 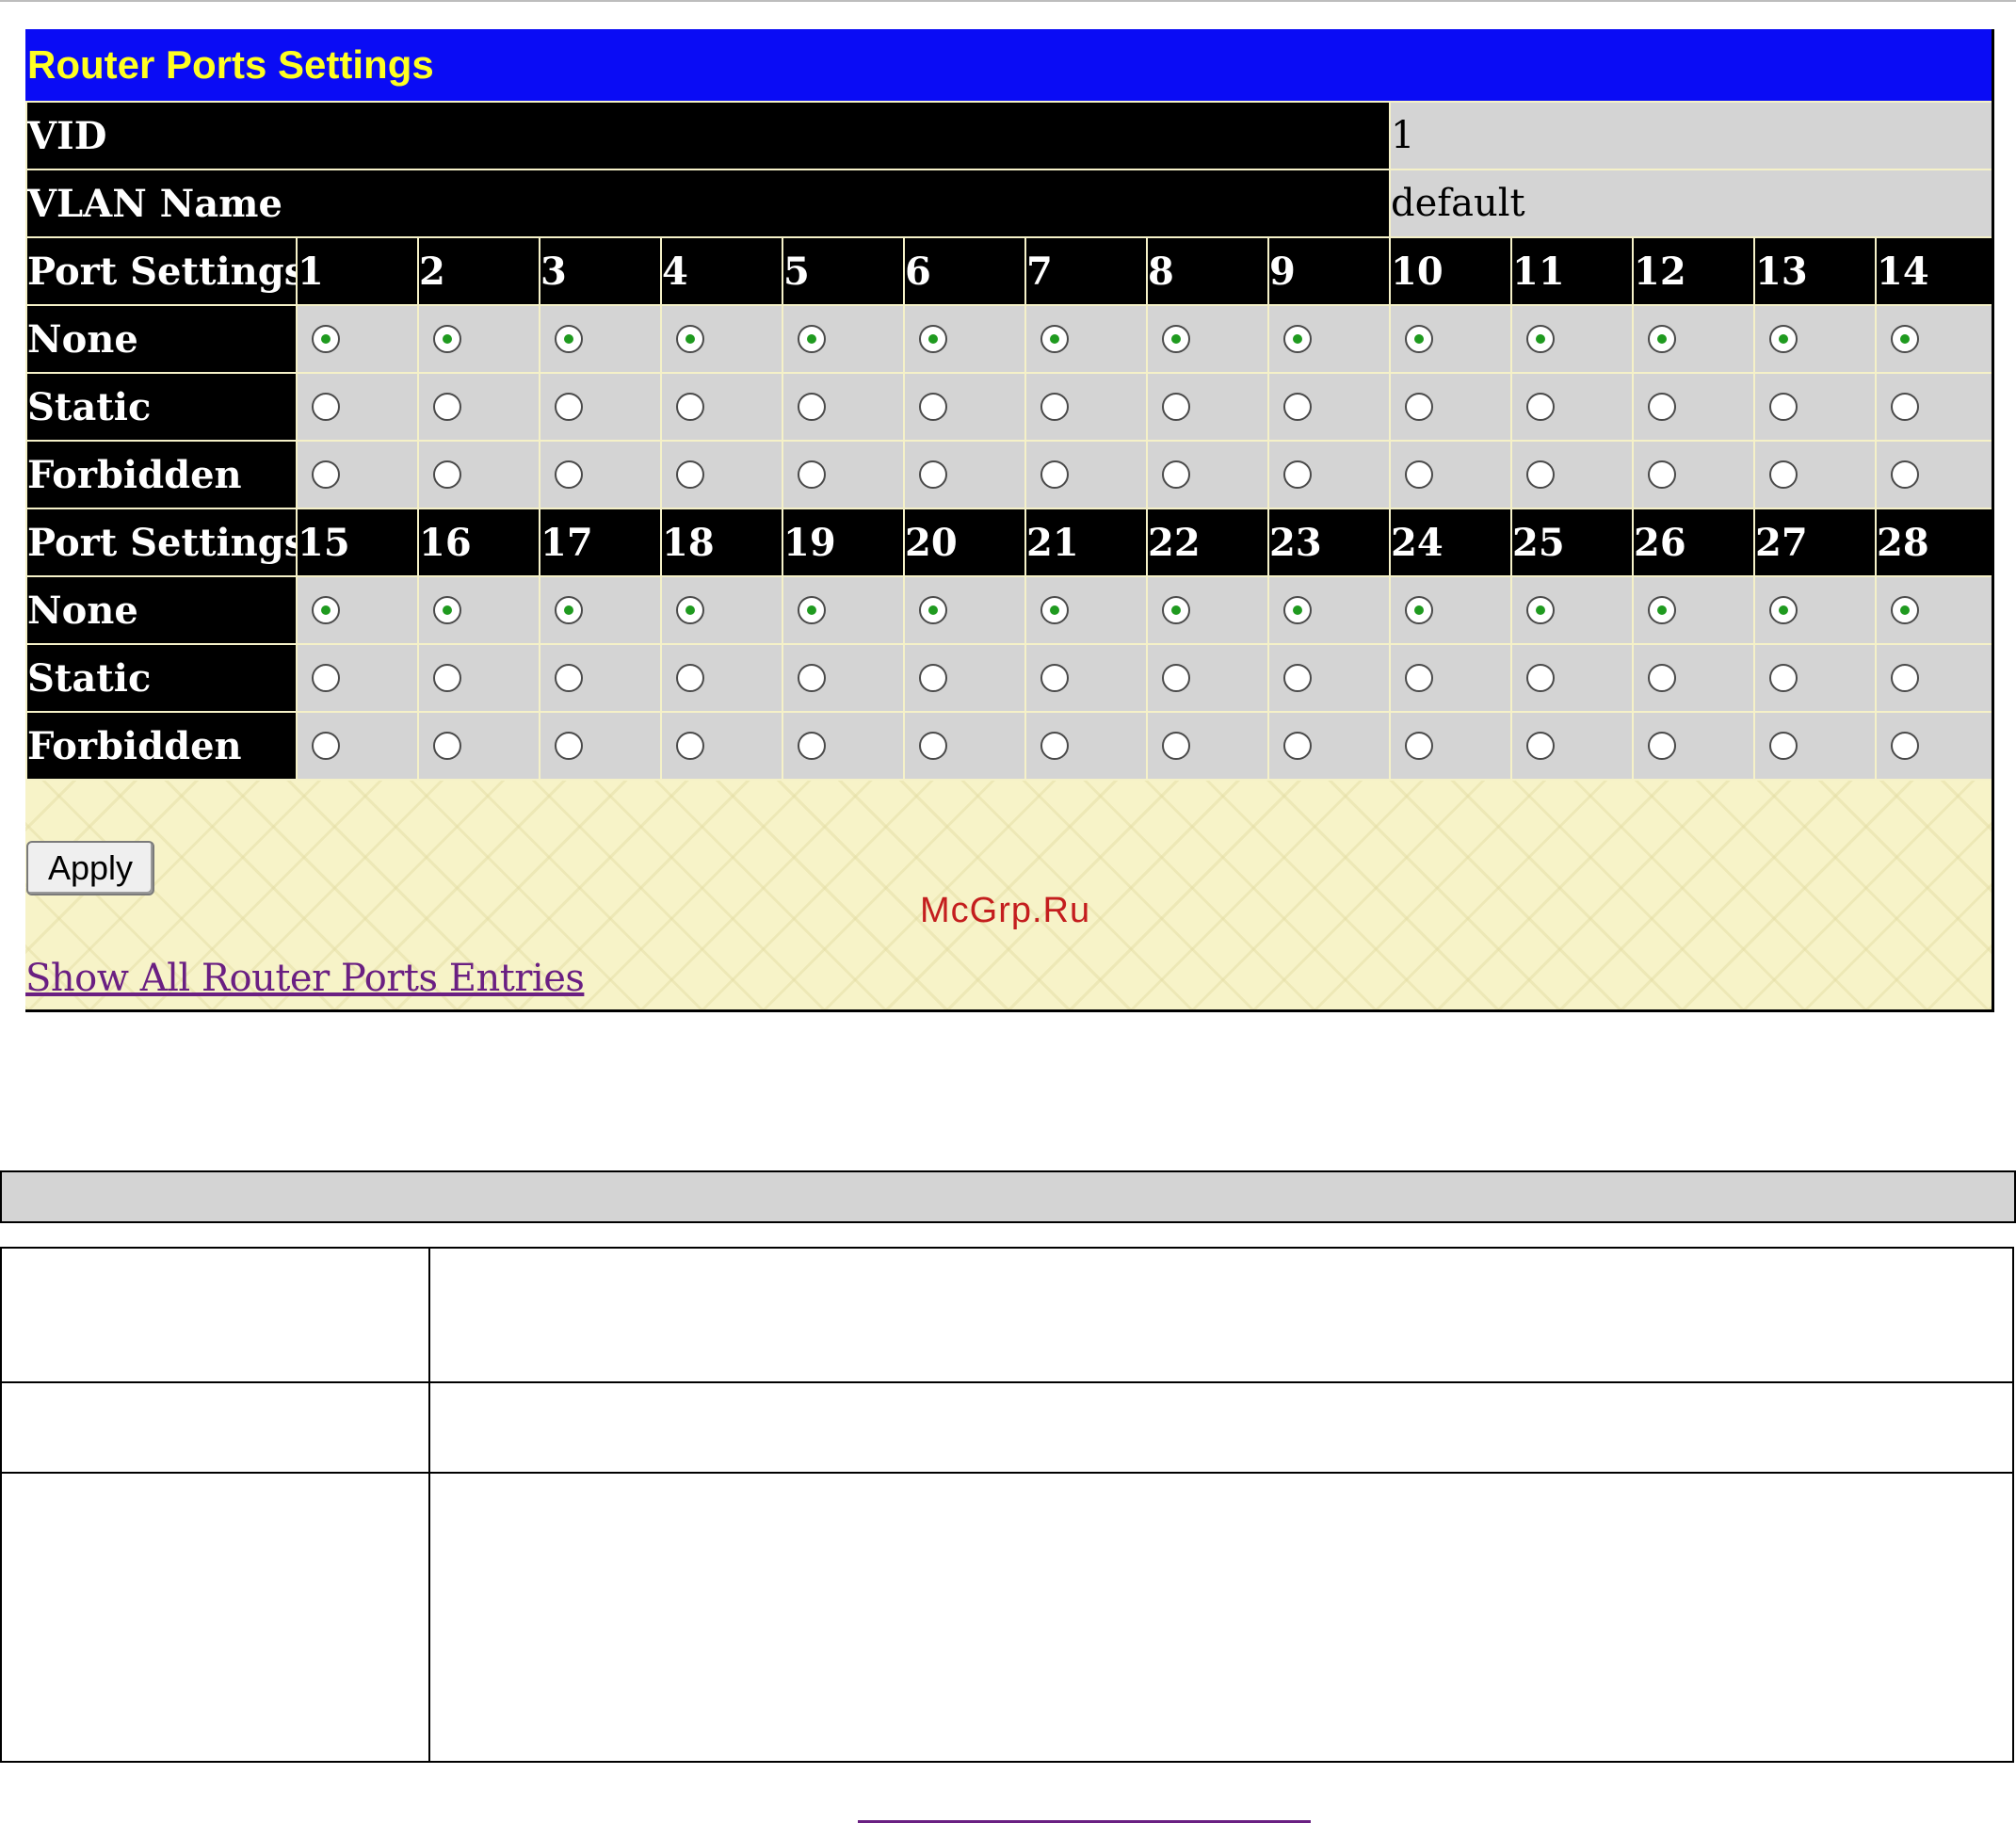 What do you see at coordinates (1176, 339) in the screenshot?
I see `port-8-none-radio` at bounding box center [1176, 339].